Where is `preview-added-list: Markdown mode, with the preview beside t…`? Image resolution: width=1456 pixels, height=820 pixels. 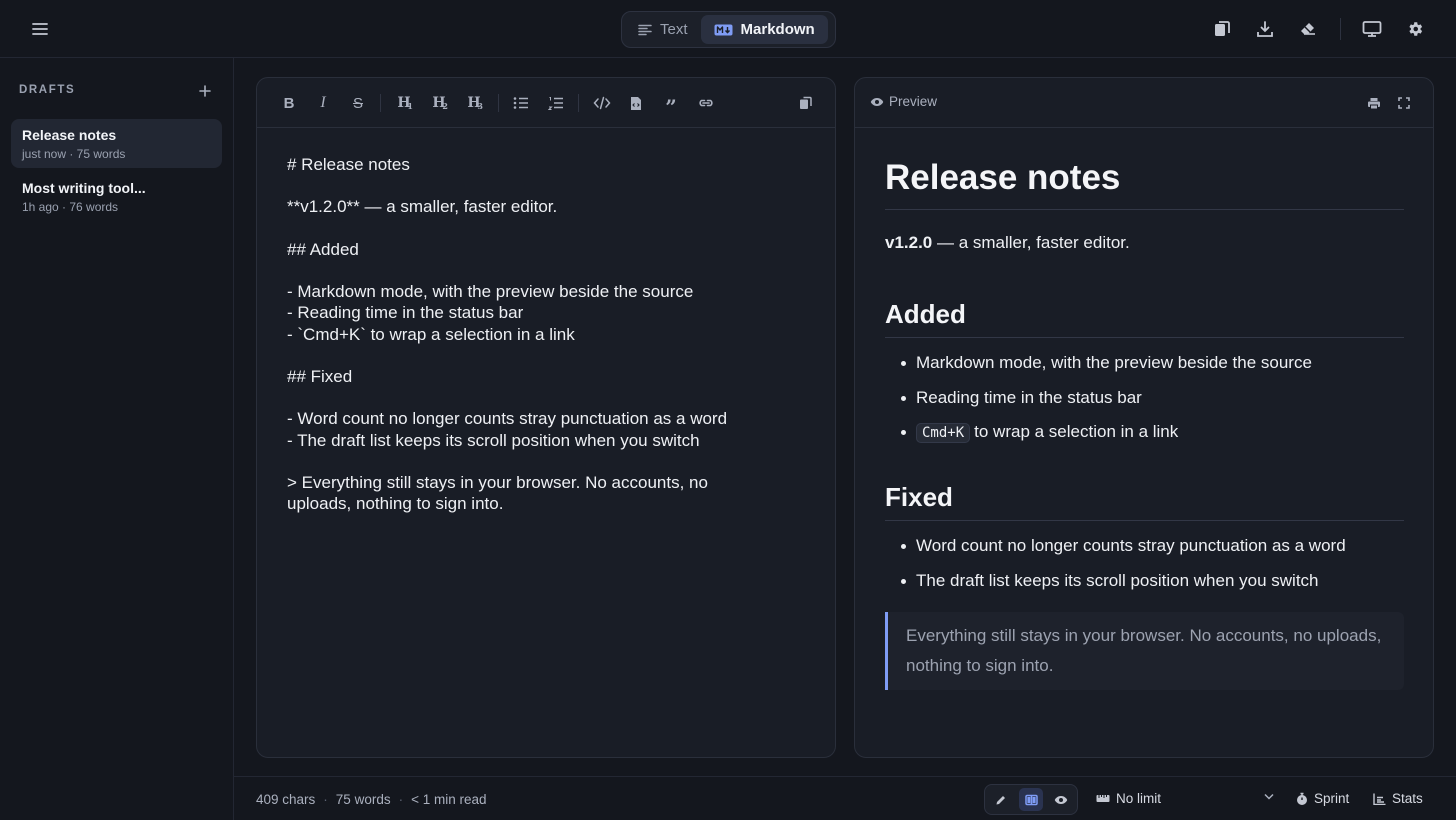
preview-added-list: Markdown mode, with the preview beside t… is located at coordinates (1144, 398).